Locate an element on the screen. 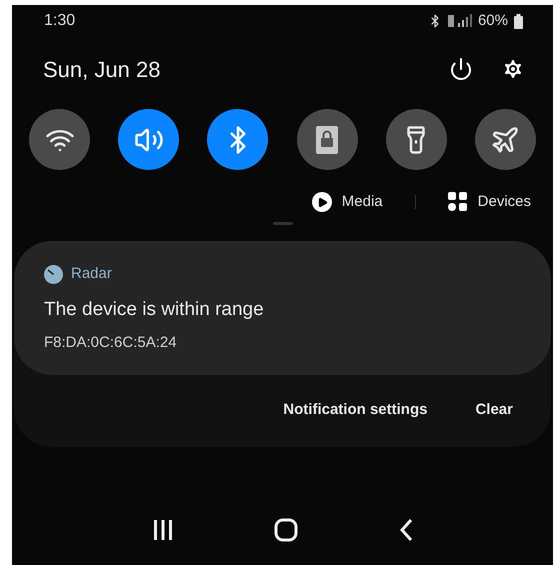  power-icon is located at coordinates (461, 69).